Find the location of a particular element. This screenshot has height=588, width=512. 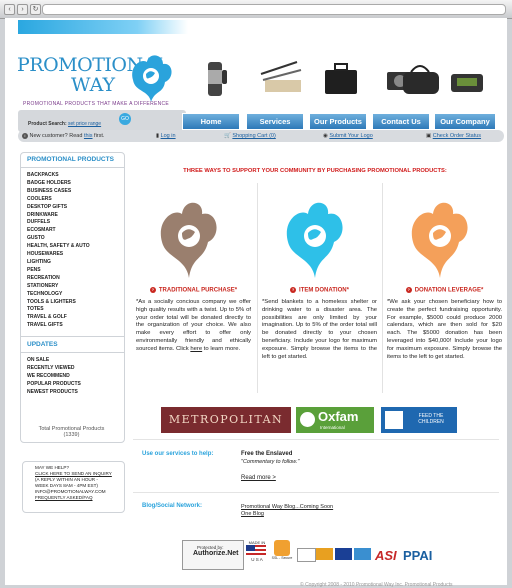

usa-text: U S A is located at coordinates (257, 559).